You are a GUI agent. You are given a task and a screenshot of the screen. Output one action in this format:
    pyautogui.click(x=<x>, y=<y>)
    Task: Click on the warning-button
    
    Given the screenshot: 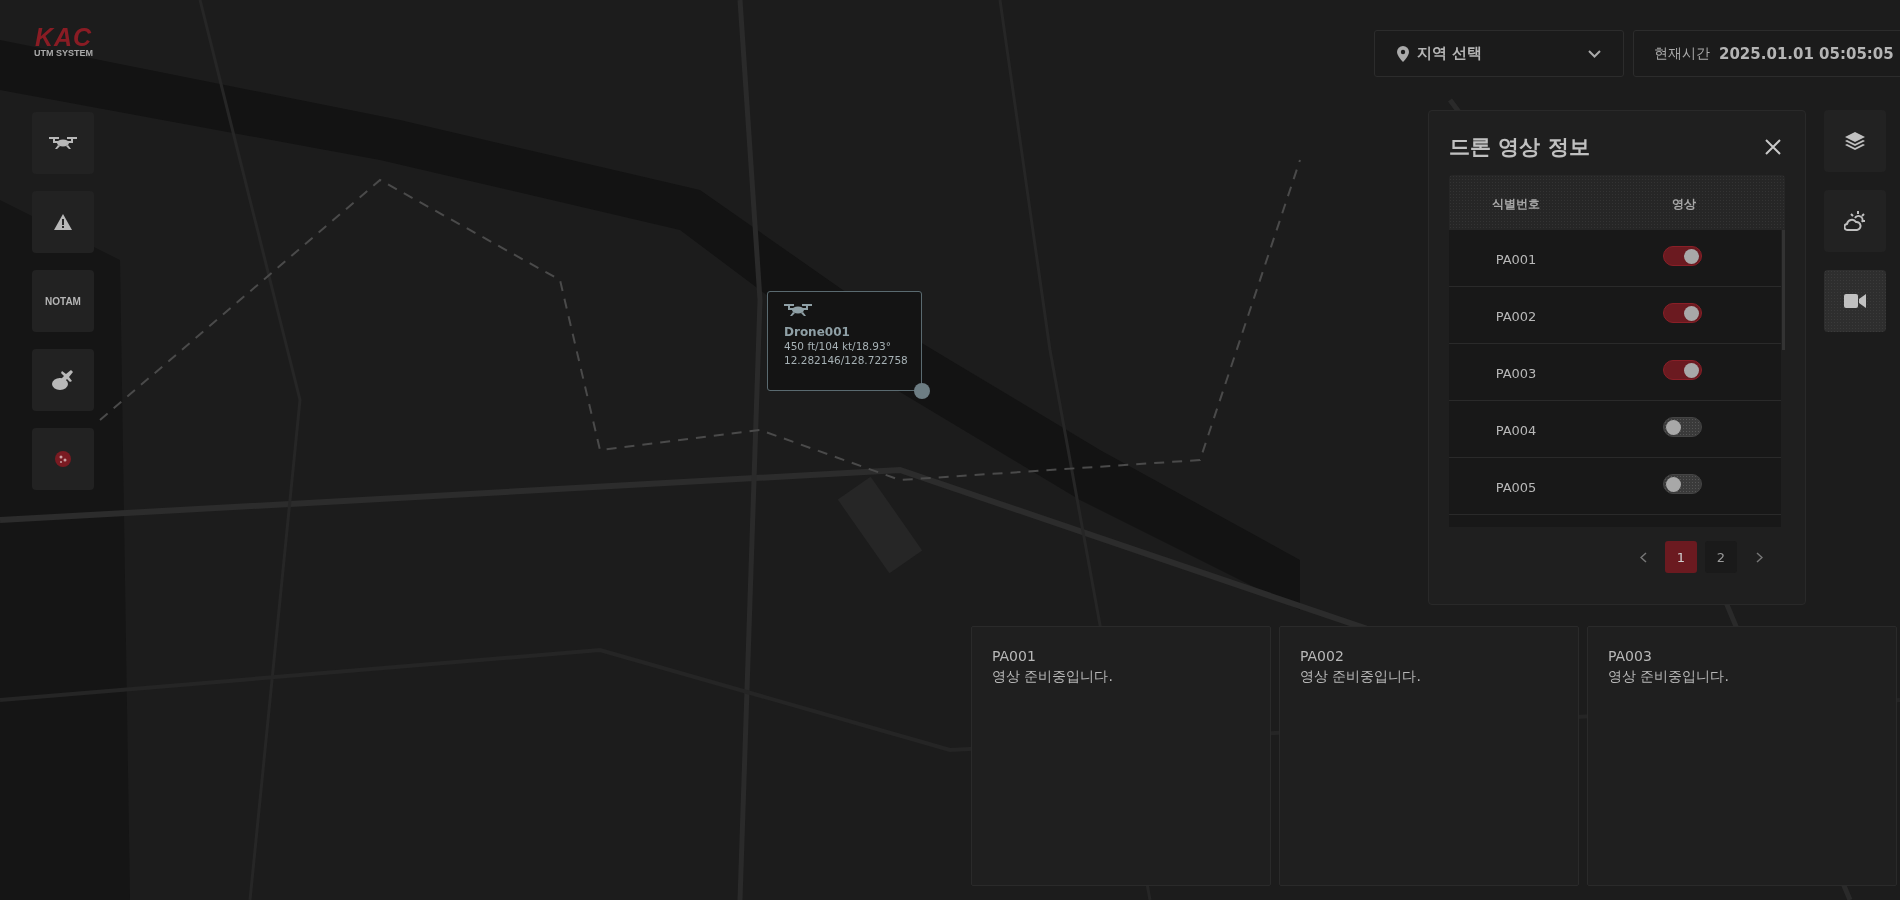 What is the action you would take?
    pyautogui.click(x=63, y=222)
    